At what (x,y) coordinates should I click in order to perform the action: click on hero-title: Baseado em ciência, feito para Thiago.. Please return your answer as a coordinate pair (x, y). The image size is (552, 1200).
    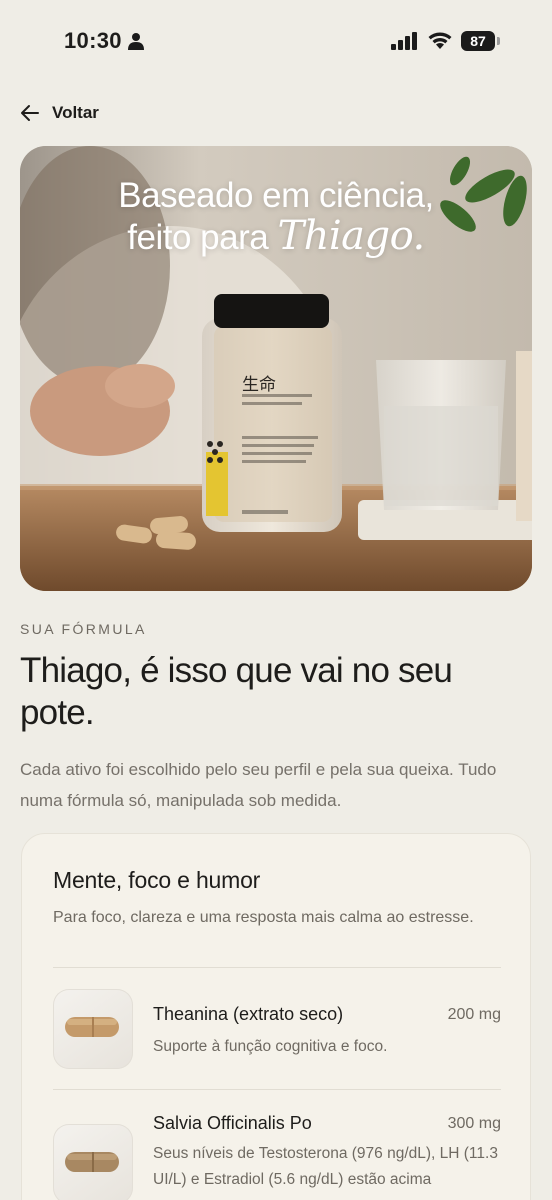
    Looking at the image, I should click on (276, 217).